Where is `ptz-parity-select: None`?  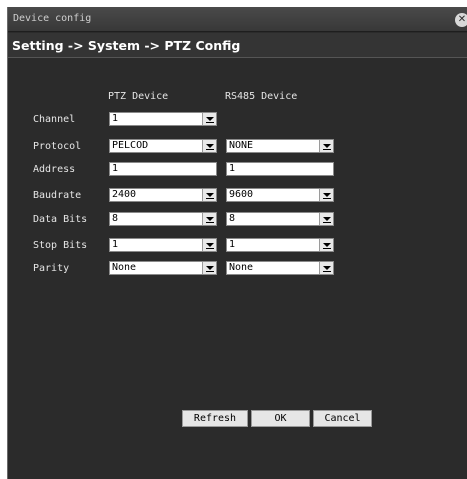
ptz-parity-select: None is located at coordinates (163, 268).